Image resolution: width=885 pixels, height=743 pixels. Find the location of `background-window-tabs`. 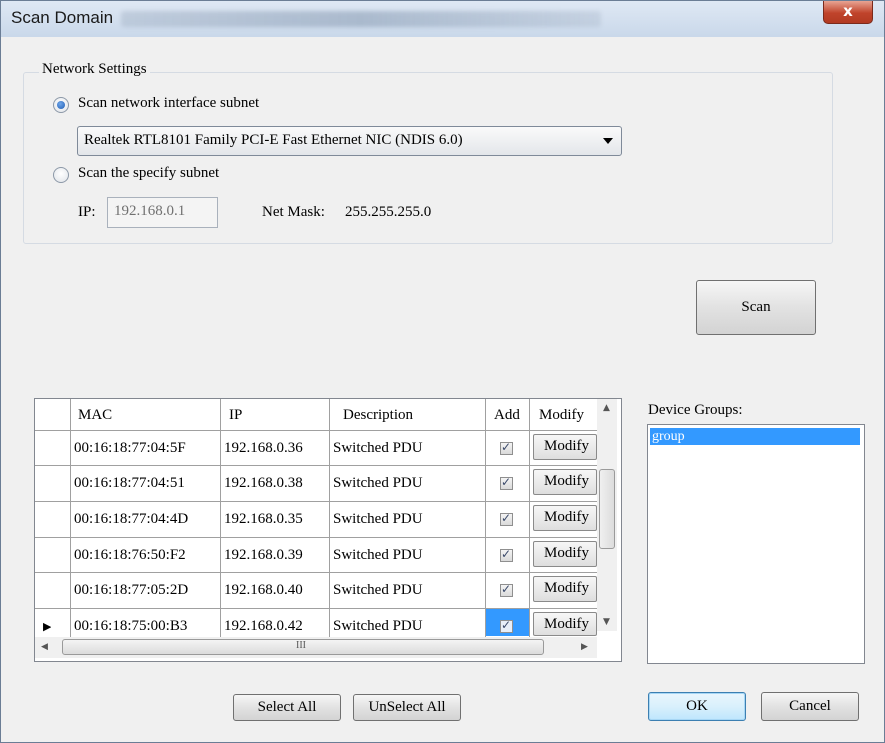

background-window-tabs is located at coordinates (361, 19).